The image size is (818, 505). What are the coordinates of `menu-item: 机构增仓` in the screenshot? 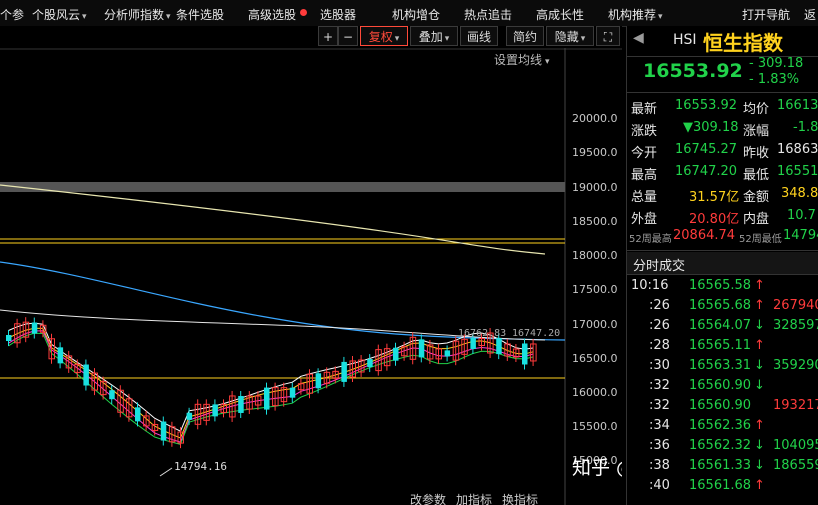 It's located at (416, 14).